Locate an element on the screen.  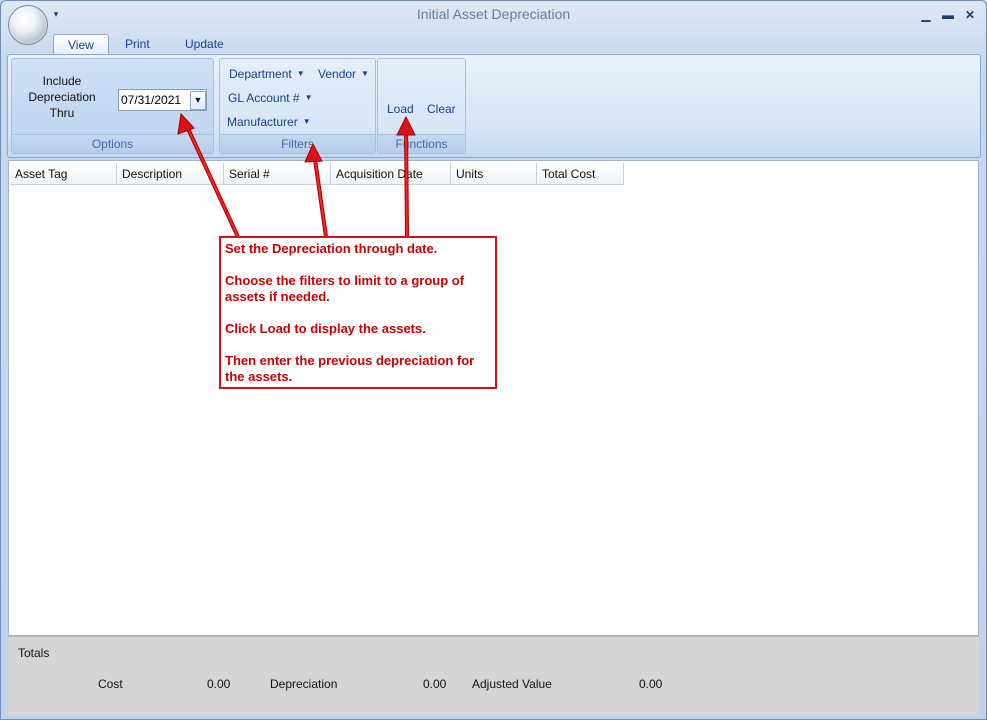
vendor-filter-button: Vendor ▼ is located at coordinates (343, 74).